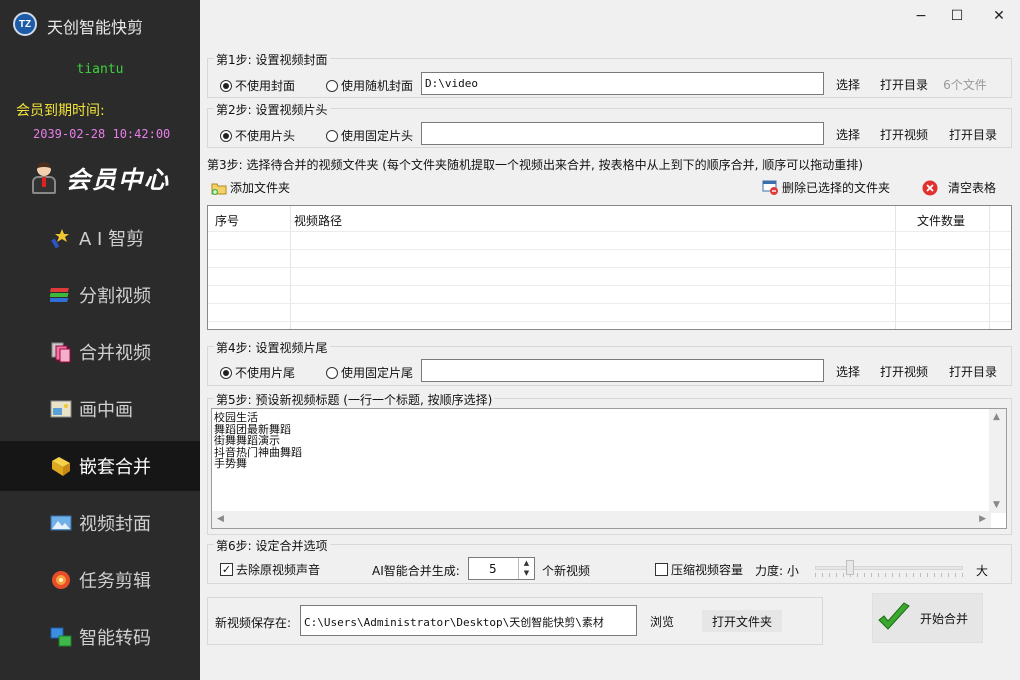 The height and width of the screenshot is (680, 1020). I want to click on sidebar-item-video-cover: 视频封面, so click(100, 523).